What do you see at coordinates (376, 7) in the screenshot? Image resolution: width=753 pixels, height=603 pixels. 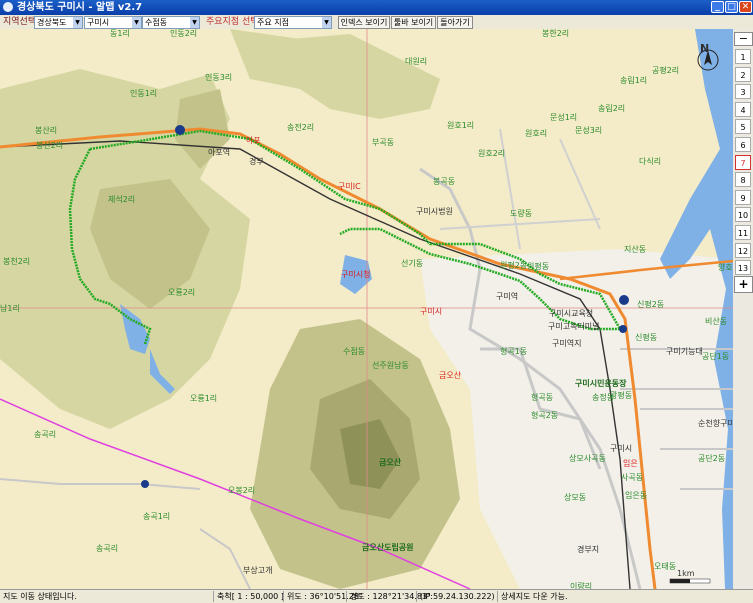 I see `window-titlebar: 경상북도 구미시 - 알맵 v2.7 _ □ ✕` at bounding box center [376, 7].